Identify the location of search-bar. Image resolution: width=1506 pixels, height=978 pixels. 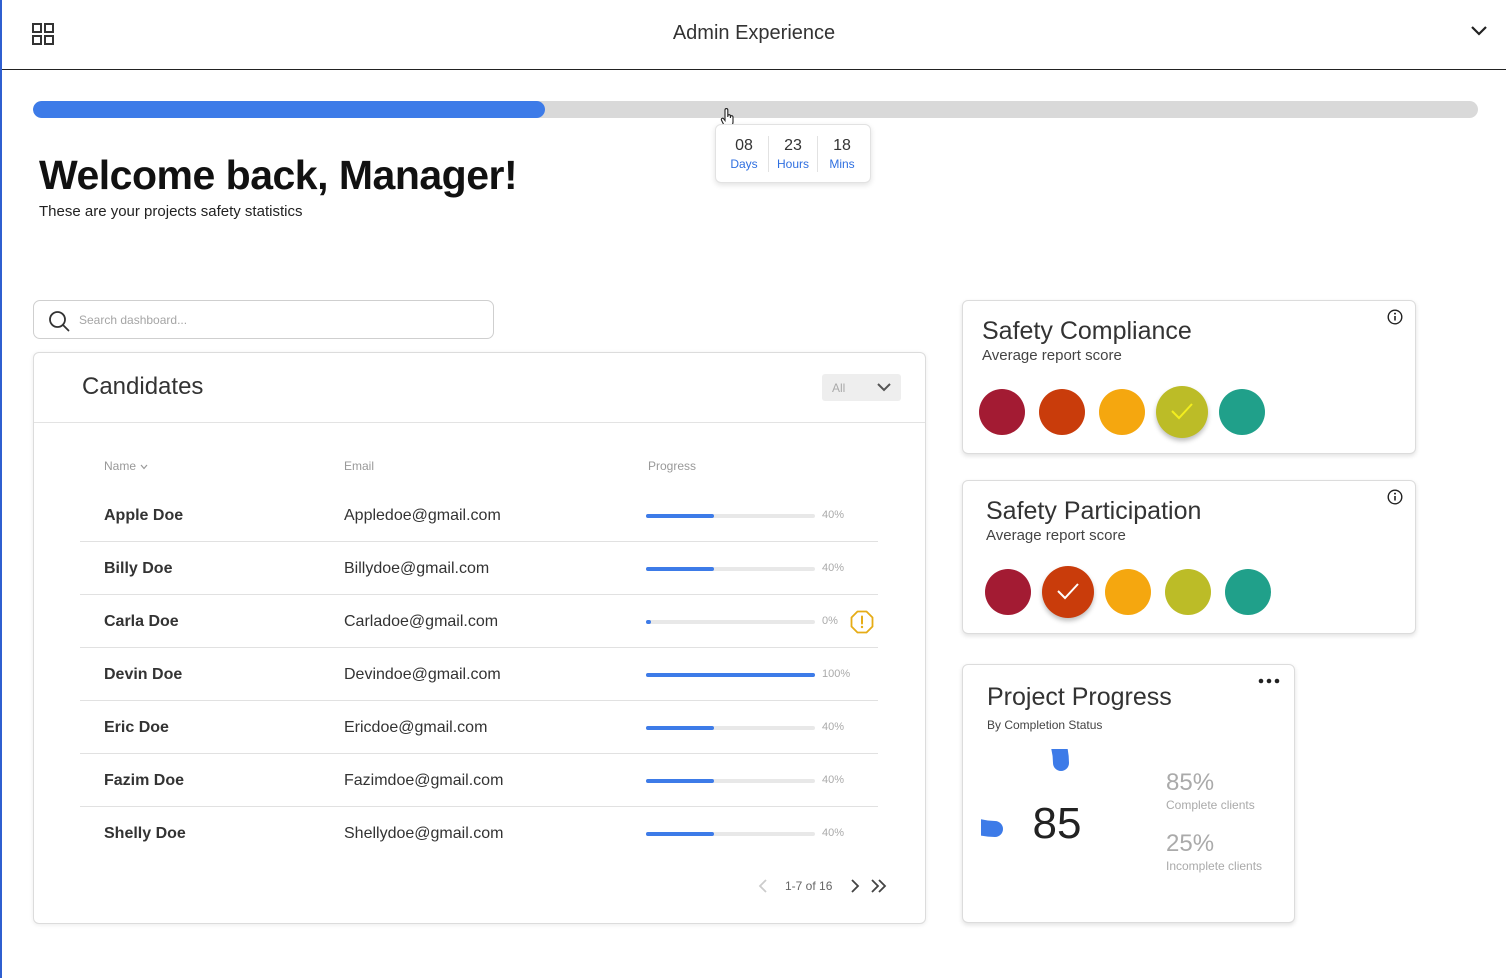
(263, 319).